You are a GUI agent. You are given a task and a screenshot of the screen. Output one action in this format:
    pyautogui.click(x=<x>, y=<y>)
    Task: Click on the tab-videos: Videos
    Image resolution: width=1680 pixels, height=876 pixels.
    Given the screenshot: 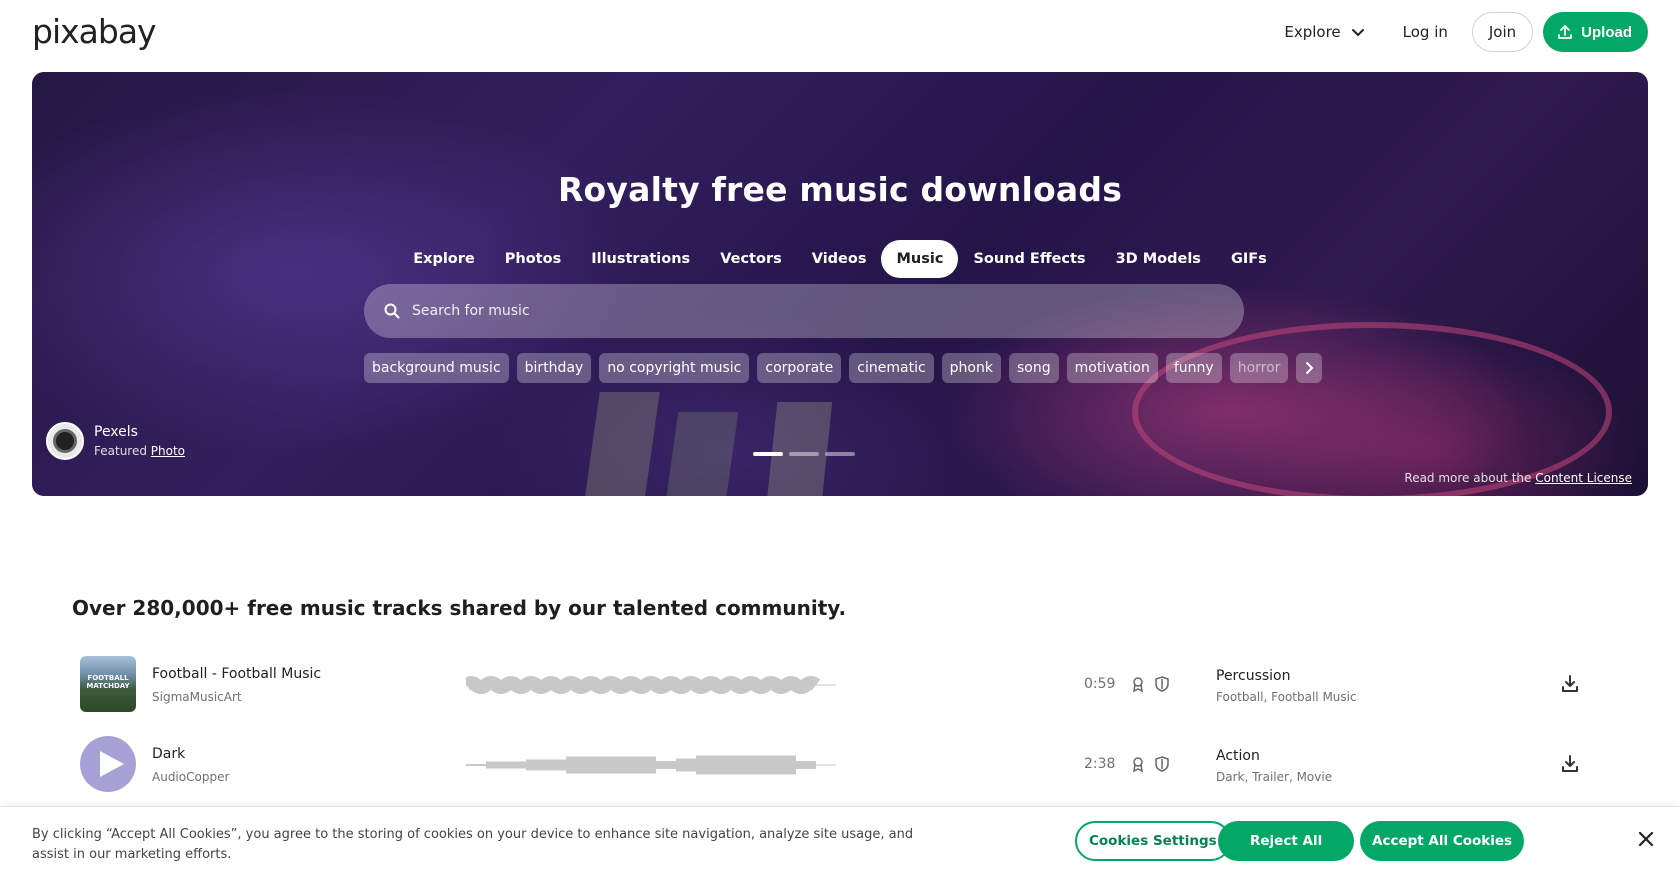 What is the action you would take?
    pyautogui.click(x=839, y=259)
    